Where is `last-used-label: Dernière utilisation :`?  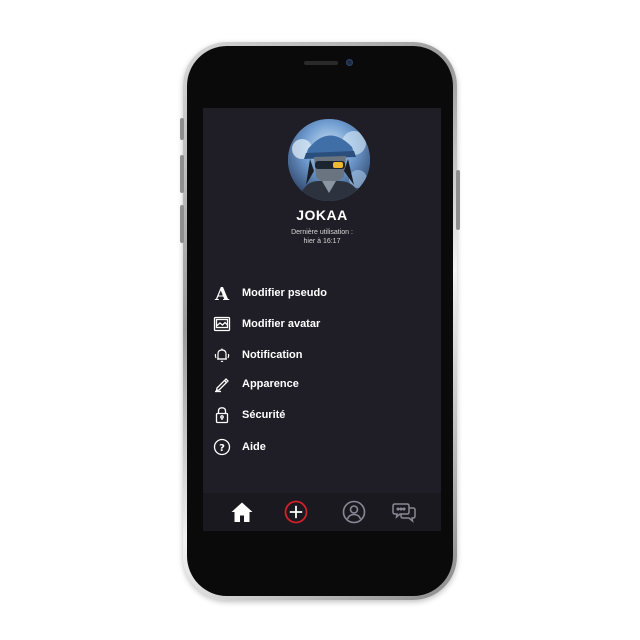 last-used-label: Dernière utilisation : is located at coordinates (322, 232).